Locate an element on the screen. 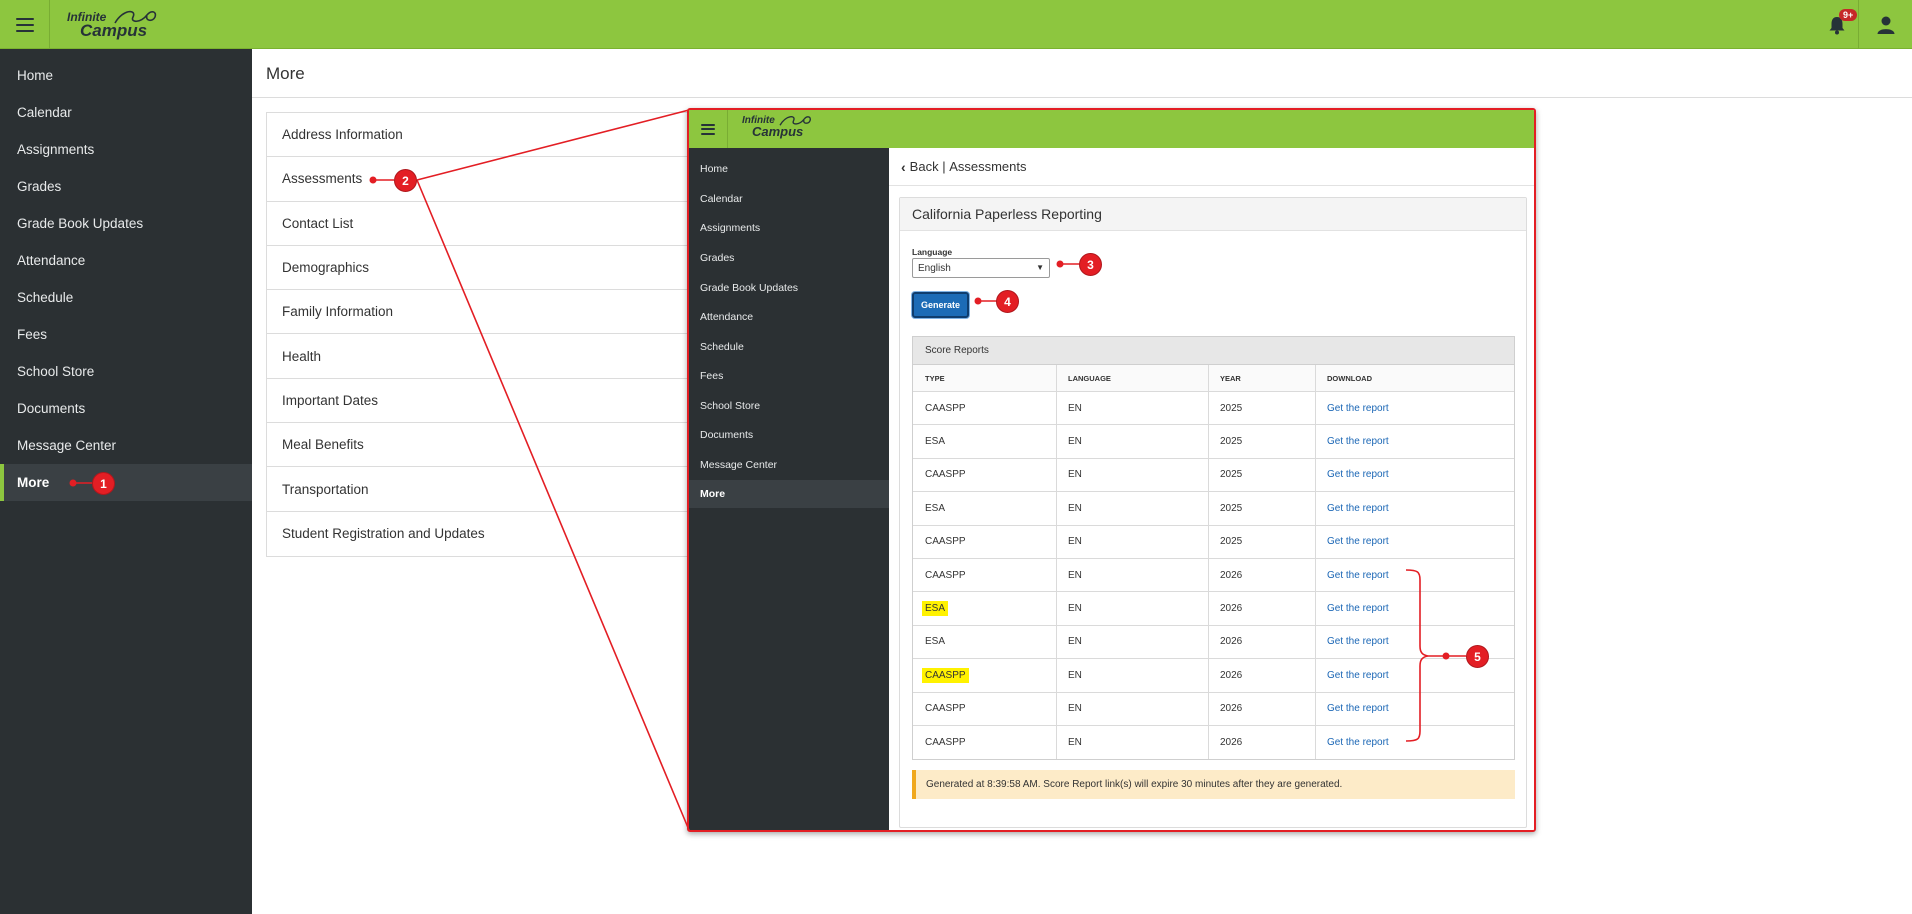 The width and height of the screenshot is (1912, 914). generate-button: Generate is located at coordinates (940, 305).